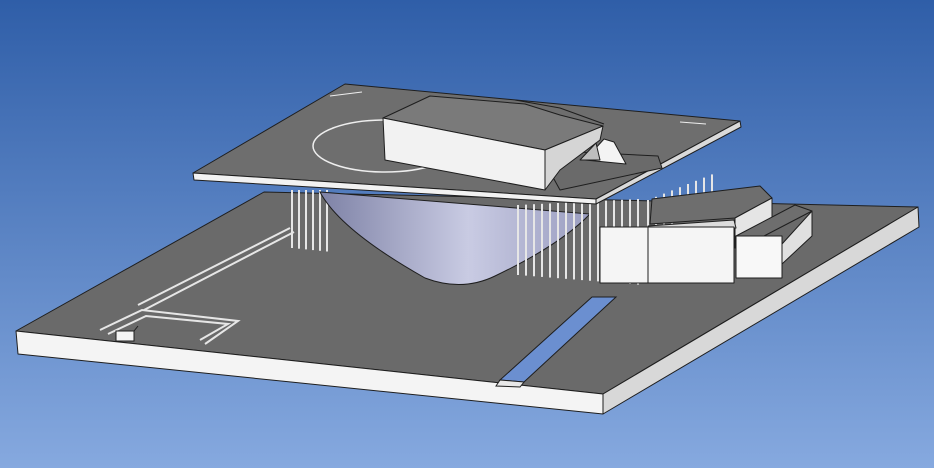  What do you see at coordinates (759, 257) in the screenshot?
I see `annex-small-front` at bounding box center [759, 257].